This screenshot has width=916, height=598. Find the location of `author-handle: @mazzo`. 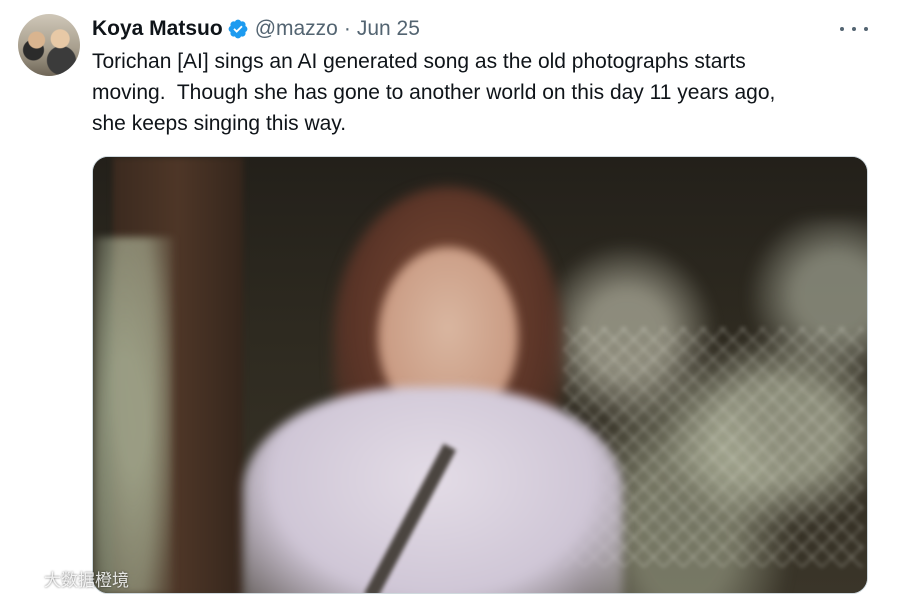

author-handle: @mazzo is located at coordinates (296, 29).